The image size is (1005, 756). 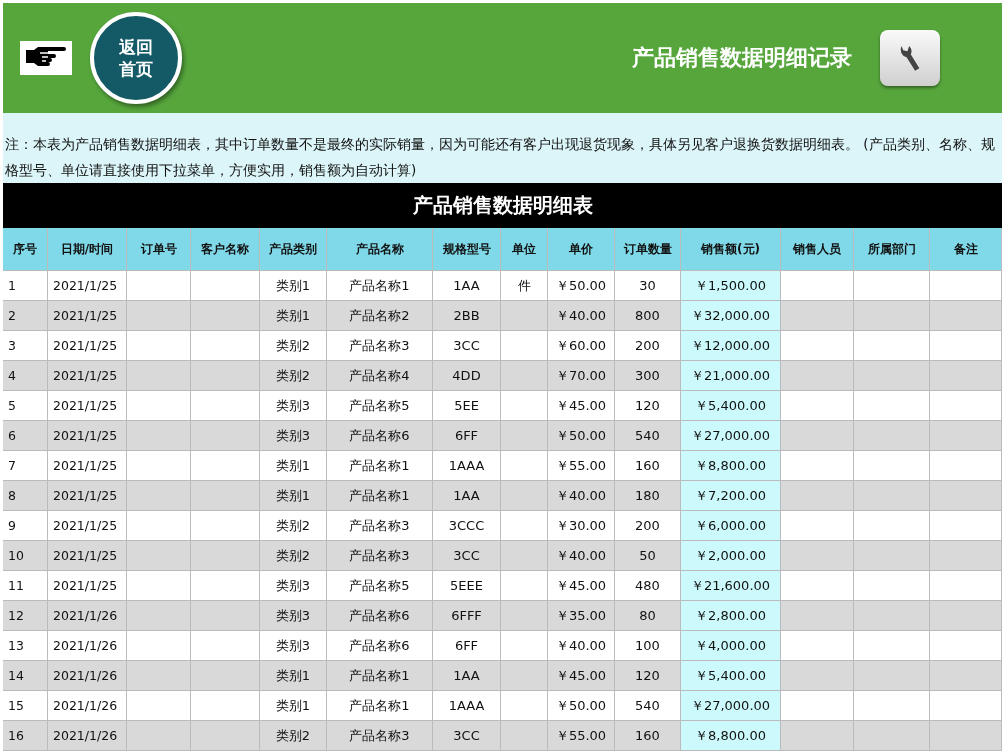 What do you see at coordinates (136, 58) in the screenshot?
I see `home-button: 返回首页` at bounding box center [136, 58].